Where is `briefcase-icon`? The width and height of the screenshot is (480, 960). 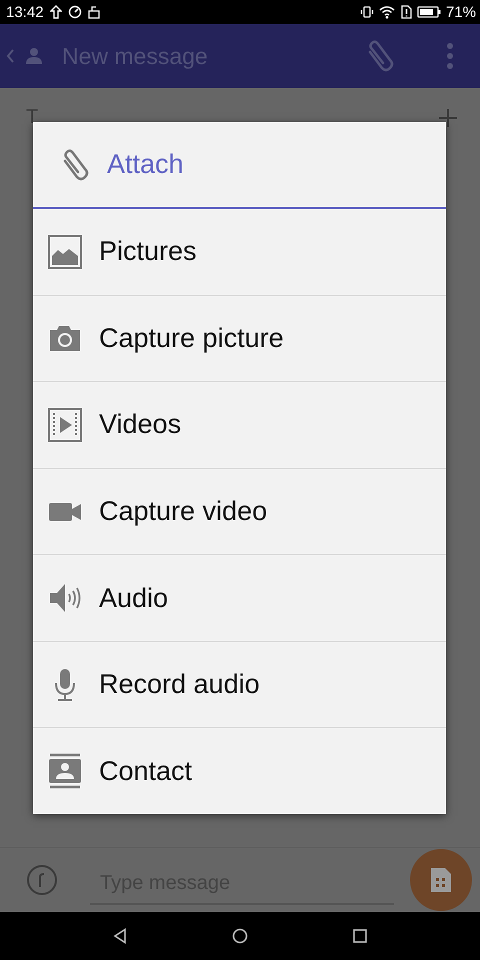
briefcase-icon is located at coordinates (94, 12).